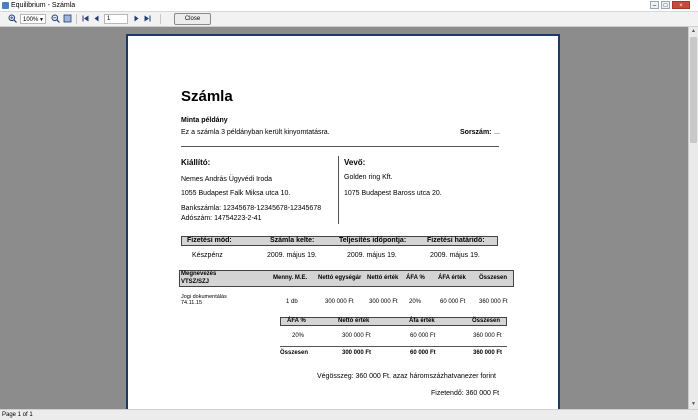 This screenshot has height=420, width=698. I want to click on previous-page-icon, so click(96, 19).